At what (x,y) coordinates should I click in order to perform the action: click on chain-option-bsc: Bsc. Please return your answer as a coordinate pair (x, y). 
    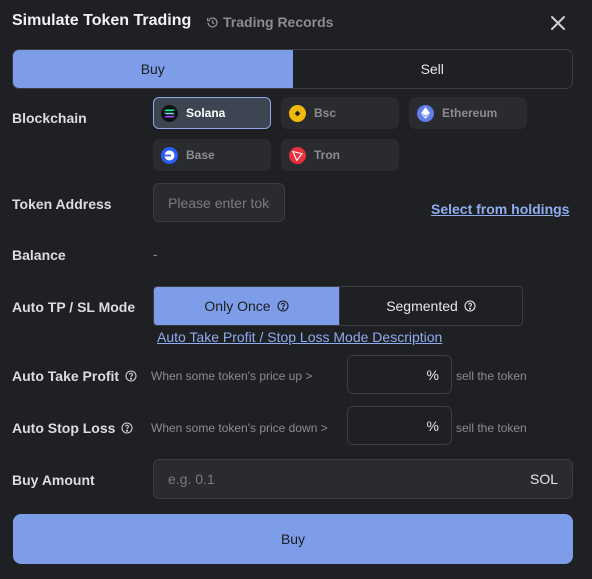
    Looking at the image, I should click on (340, 113).